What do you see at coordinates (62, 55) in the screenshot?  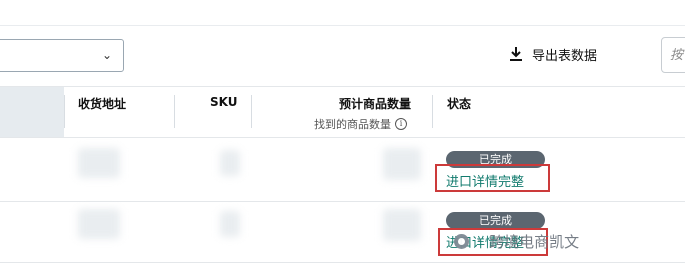 I see `filter-select: ⌄` at bounding box center [62, 55].